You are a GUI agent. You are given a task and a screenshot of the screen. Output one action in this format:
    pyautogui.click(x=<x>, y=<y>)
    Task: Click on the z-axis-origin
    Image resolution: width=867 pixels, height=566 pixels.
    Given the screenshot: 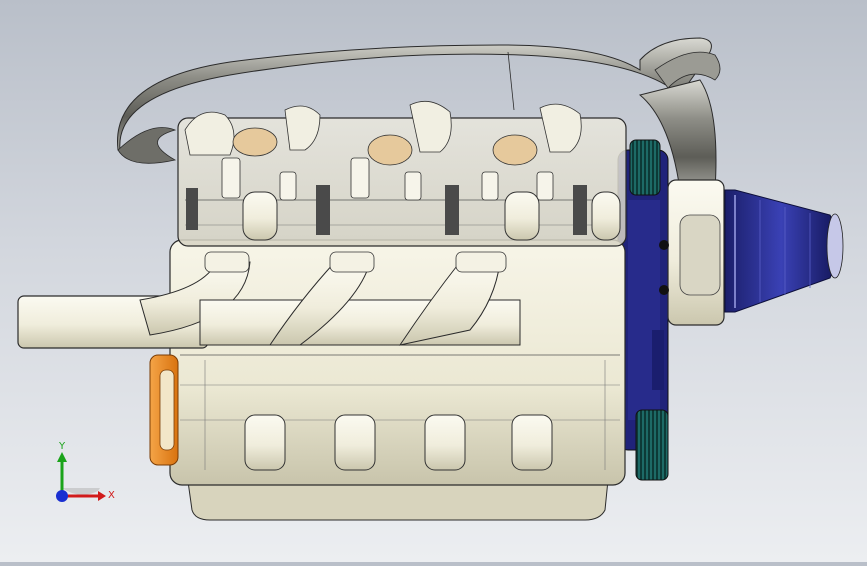 What is the action you would take?
    pyautogui.click(x=62, y=496)
    